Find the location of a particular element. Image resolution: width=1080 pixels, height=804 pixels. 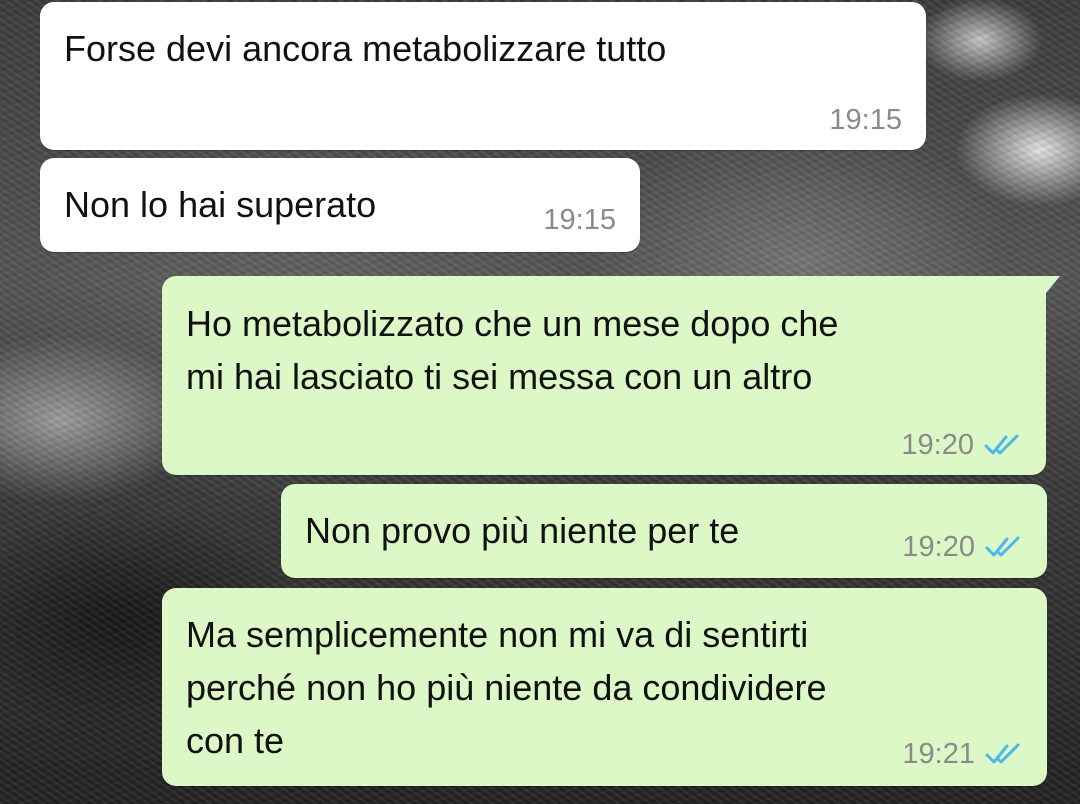

message-text: Non lo hai superato is located at coordinates (220, 204).